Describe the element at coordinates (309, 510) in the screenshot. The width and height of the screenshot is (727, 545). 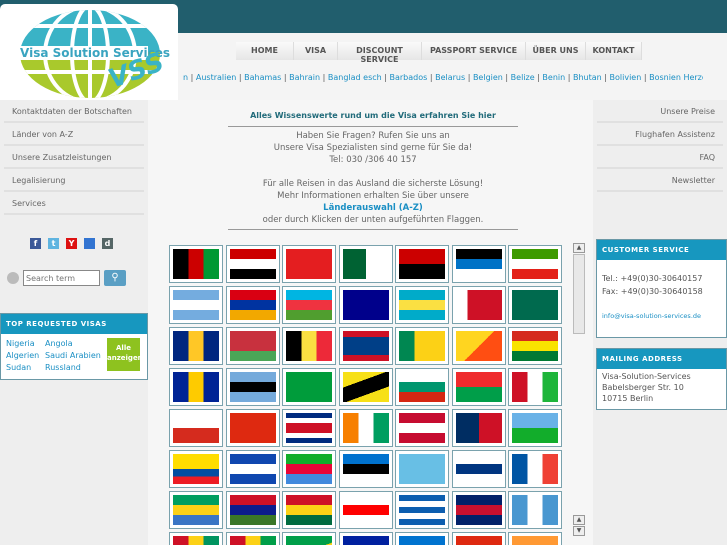
I see `flag-ghana` at that location.